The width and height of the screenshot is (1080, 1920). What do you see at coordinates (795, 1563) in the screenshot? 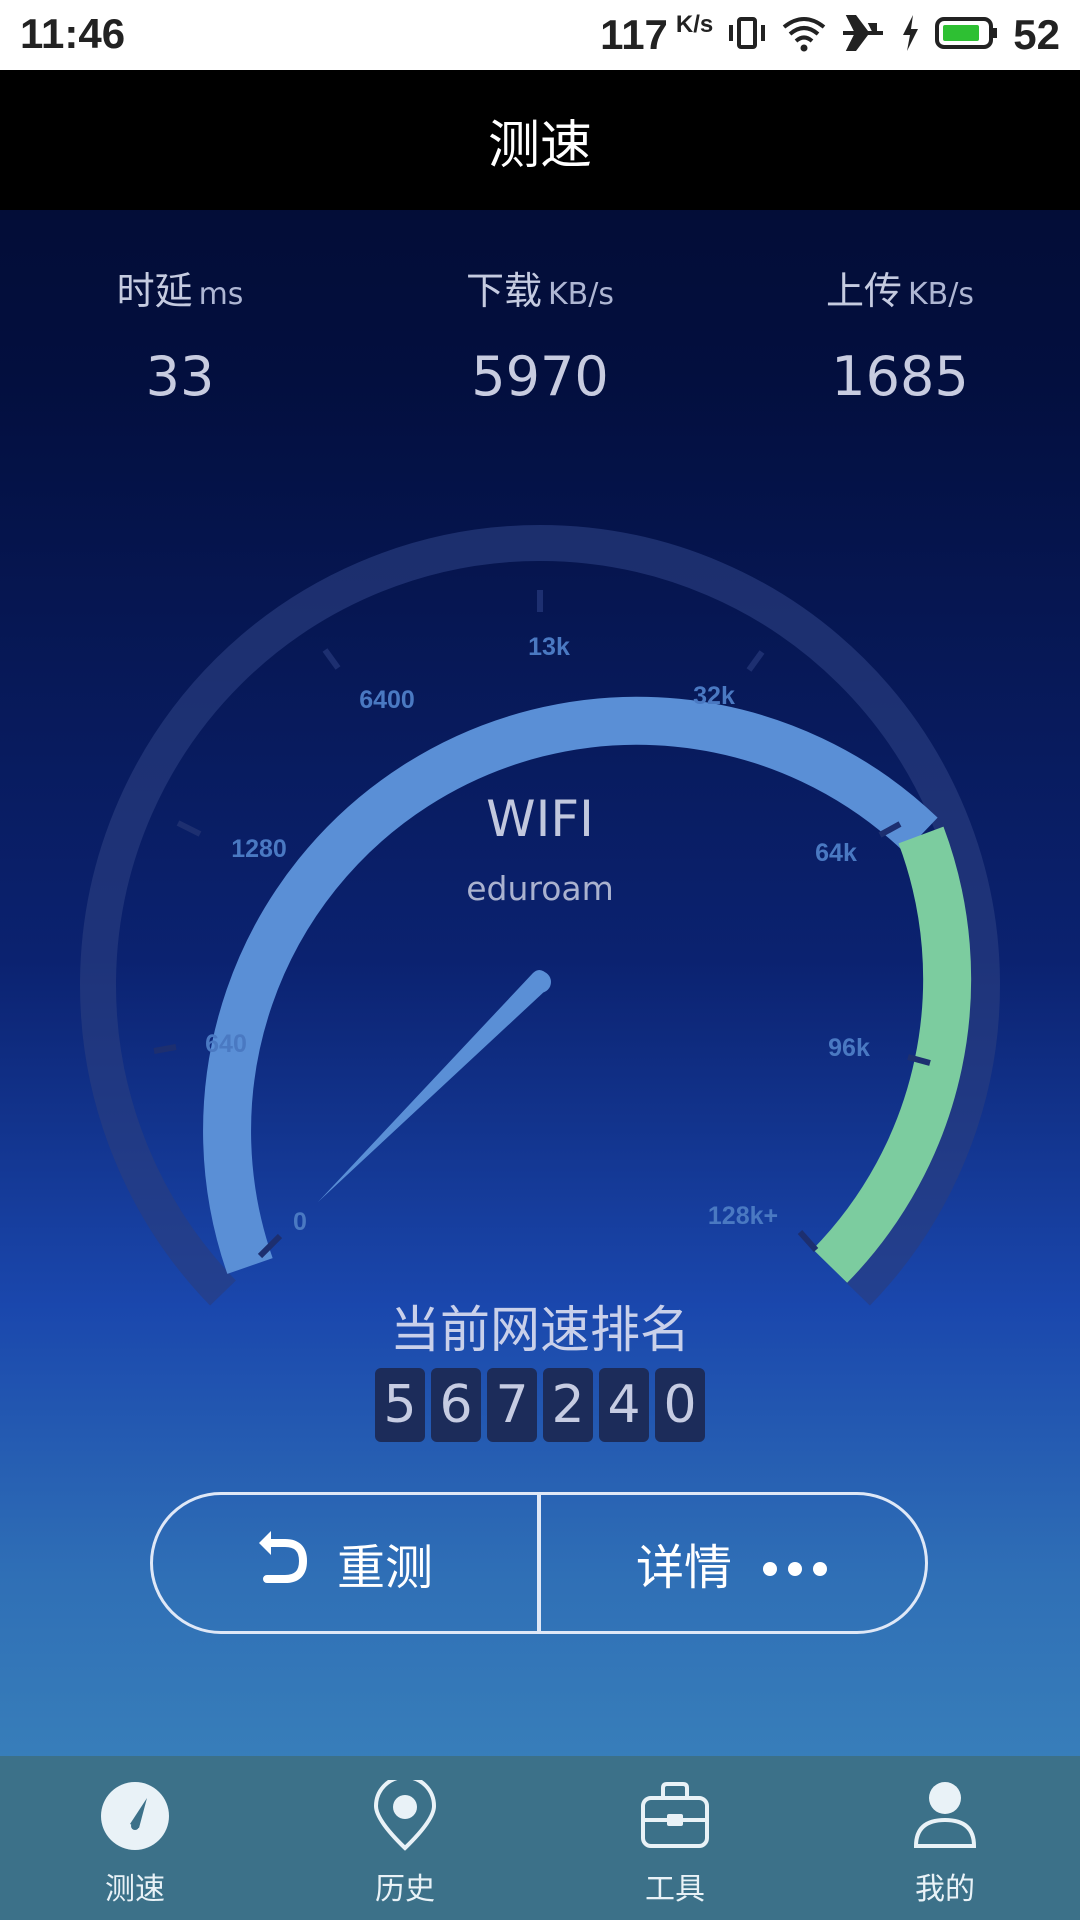
I see `more-dots-icon` at bounding box center [795, 1563].